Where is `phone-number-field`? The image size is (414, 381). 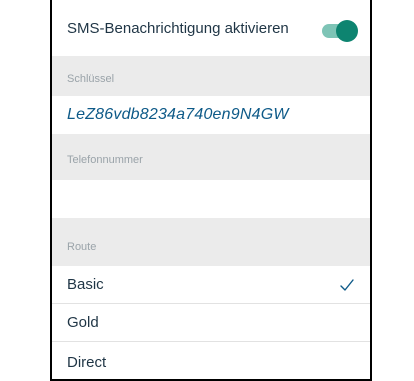 phone-number-field is located at coordinates (211, 199).